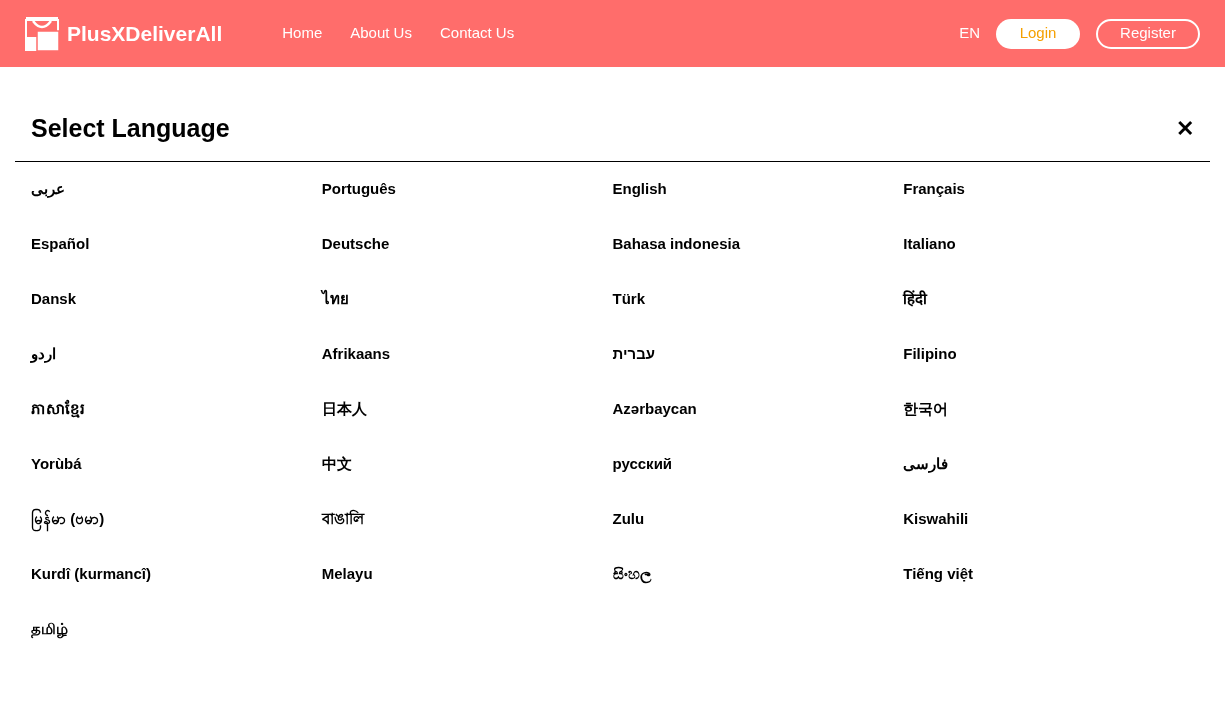  I want to click on language-option: Dansk, so click(54, 299).